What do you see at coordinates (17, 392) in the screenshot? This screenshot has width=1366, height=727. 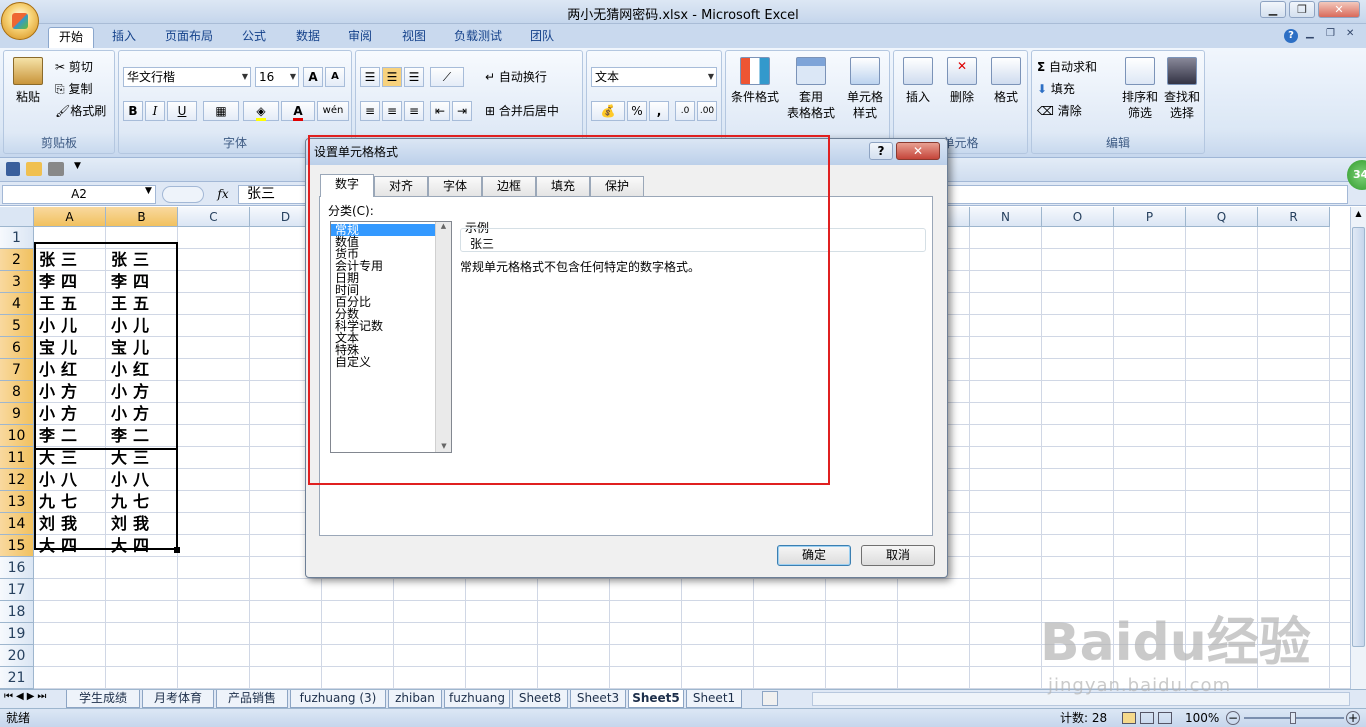 I see `row-header-8: 8` at bounding box center [17, 392].